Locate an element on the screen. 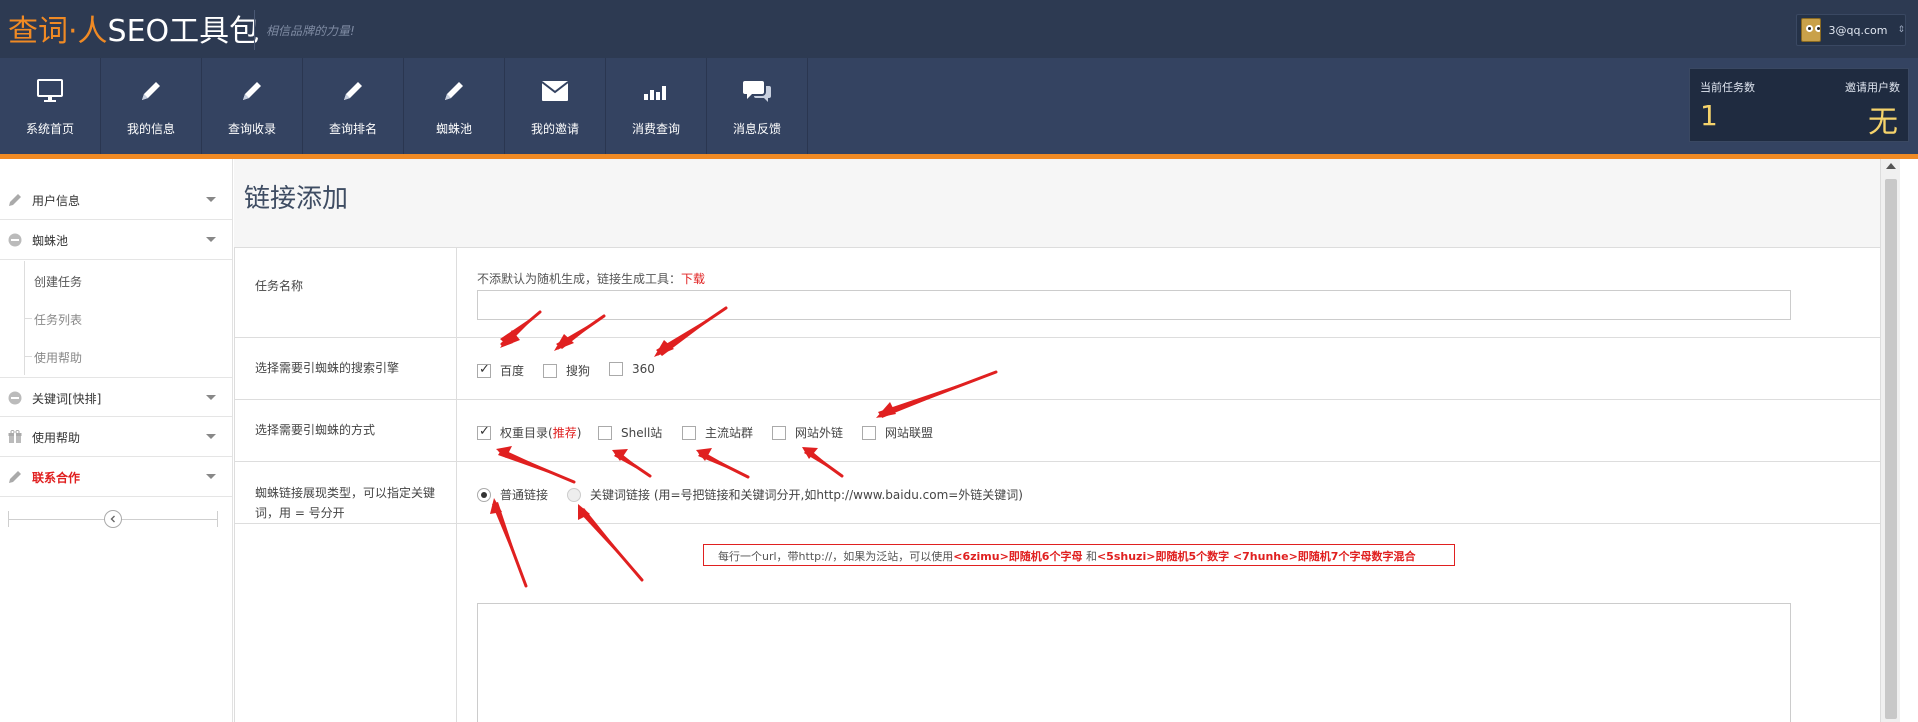  envelope-icon is located at coordinates (555, 91).